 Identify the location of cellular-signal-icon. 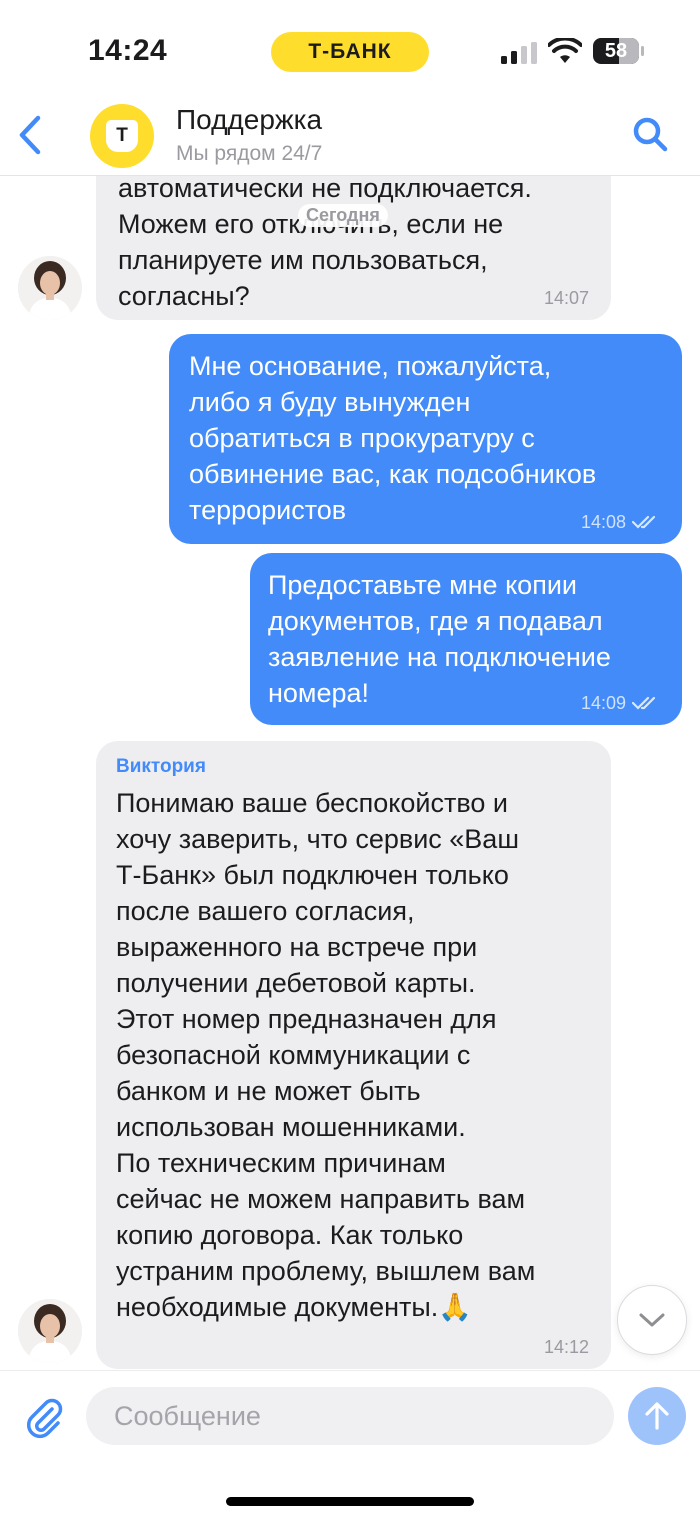
(519, 53).